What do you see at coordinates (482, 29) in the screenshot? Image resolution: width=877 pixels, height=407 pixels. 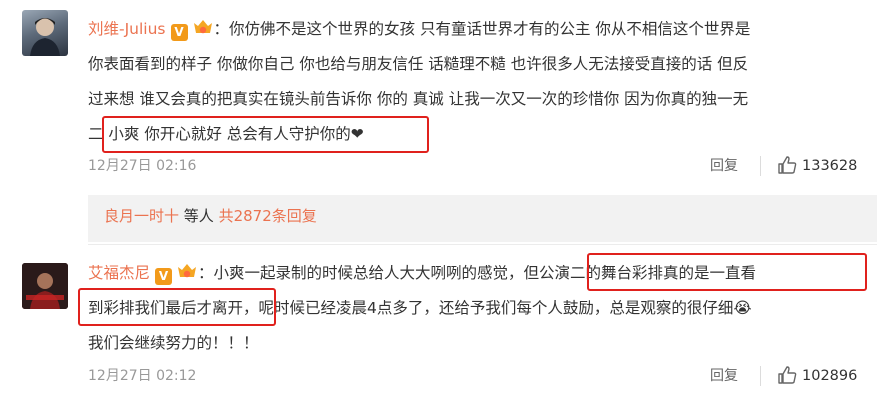 I see `comment-text-line: ：你仿佛不是这个世界的女孩 只有童话世界才有的公主 你从不相信这个世界是` at bounding box center [482, 29].